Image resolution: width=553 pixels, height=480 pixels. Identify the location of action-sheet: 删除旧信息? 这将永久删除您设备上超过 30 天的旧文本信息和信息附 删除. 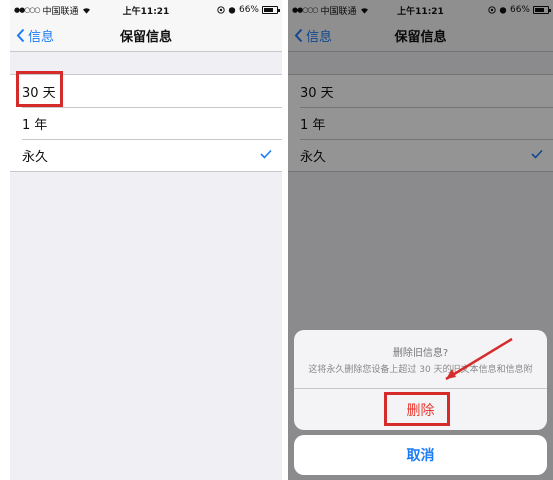
(420, 380).